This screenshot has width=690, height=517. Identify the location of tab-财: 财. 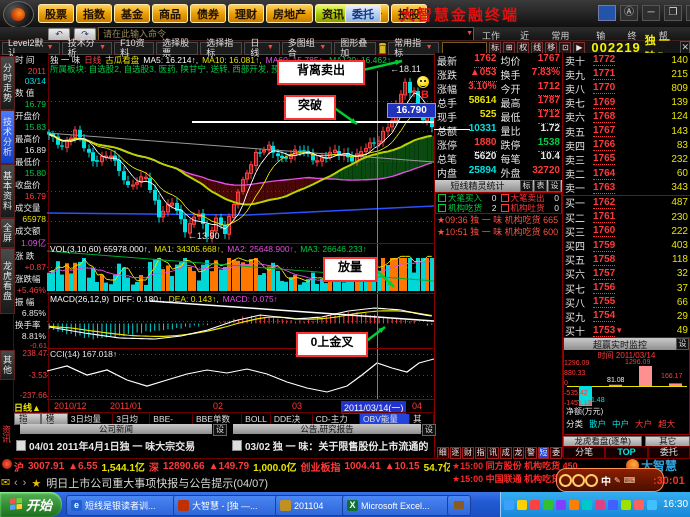
(468, 453).